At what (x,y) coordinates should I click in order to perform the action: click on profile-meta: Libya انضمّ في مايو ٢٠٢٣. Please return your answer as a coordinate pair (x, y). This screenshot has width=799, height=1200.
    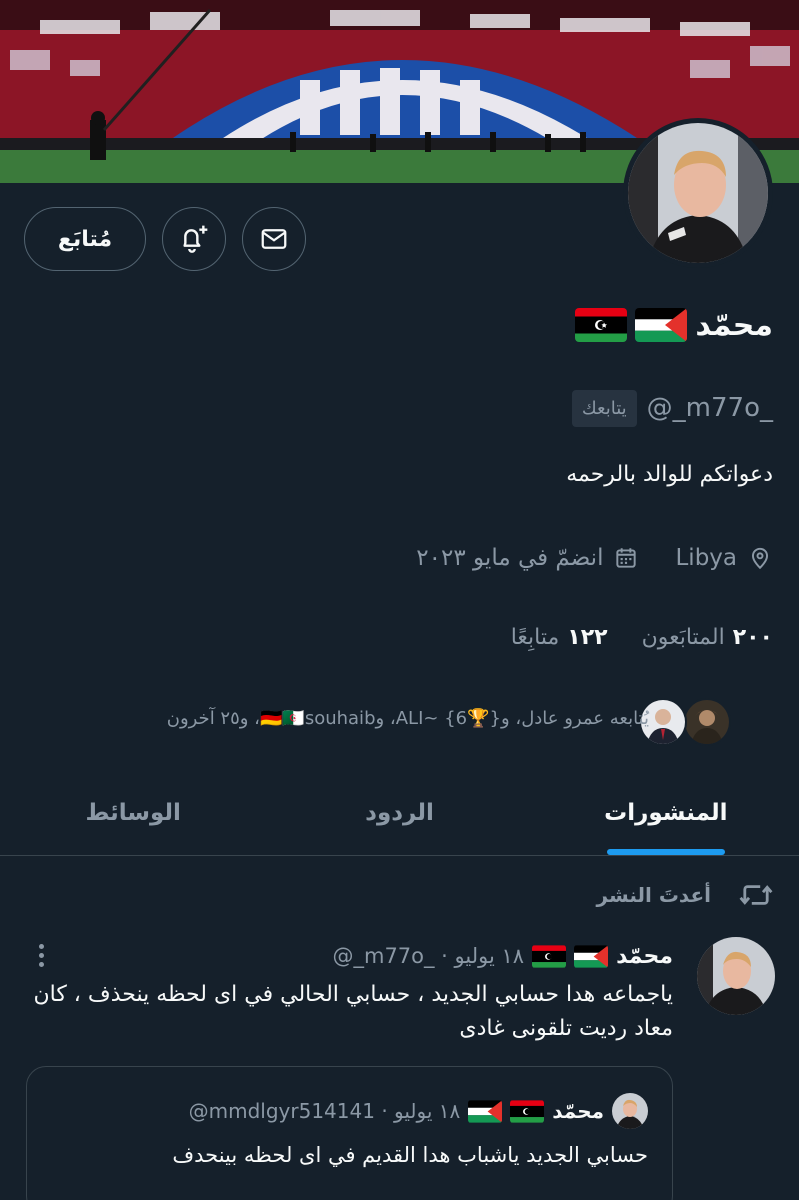
    Looking at the image, I should click on (581, 558).